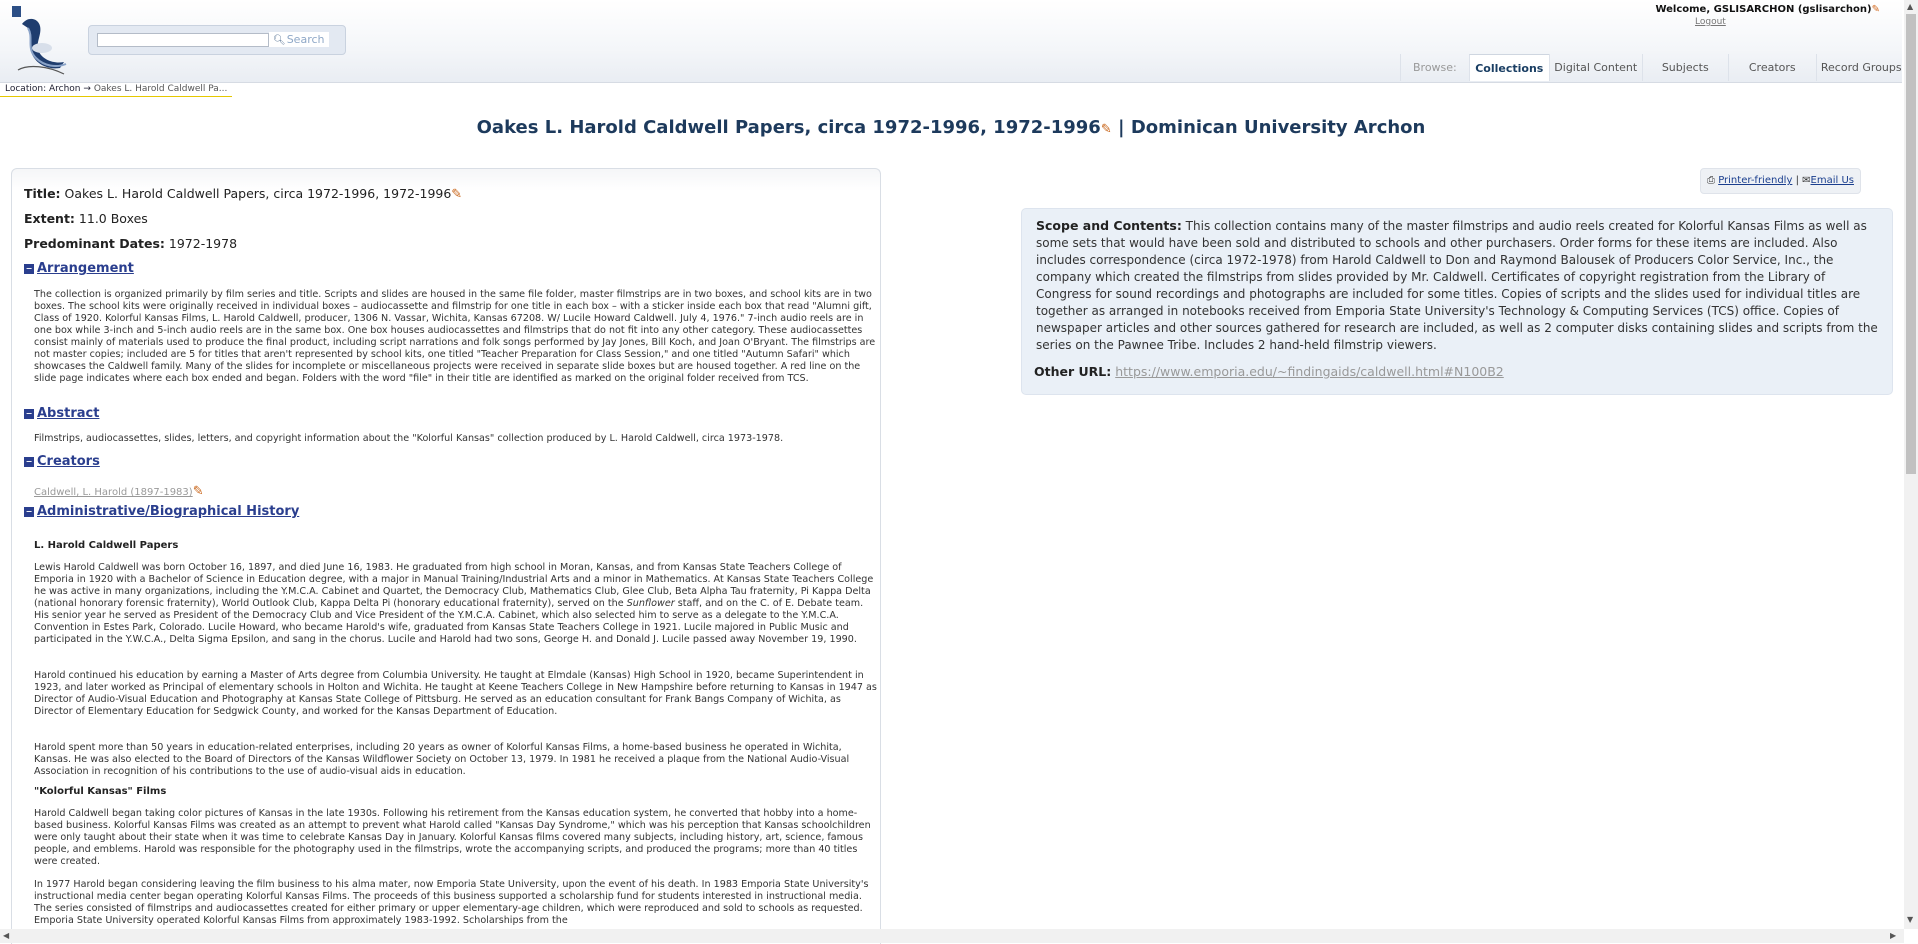 This screenshot has width=1918, height=944. Describe the element at coordinates (1684, 67) in the screenshot. I see `tab-subjects: Subjects` at that location.